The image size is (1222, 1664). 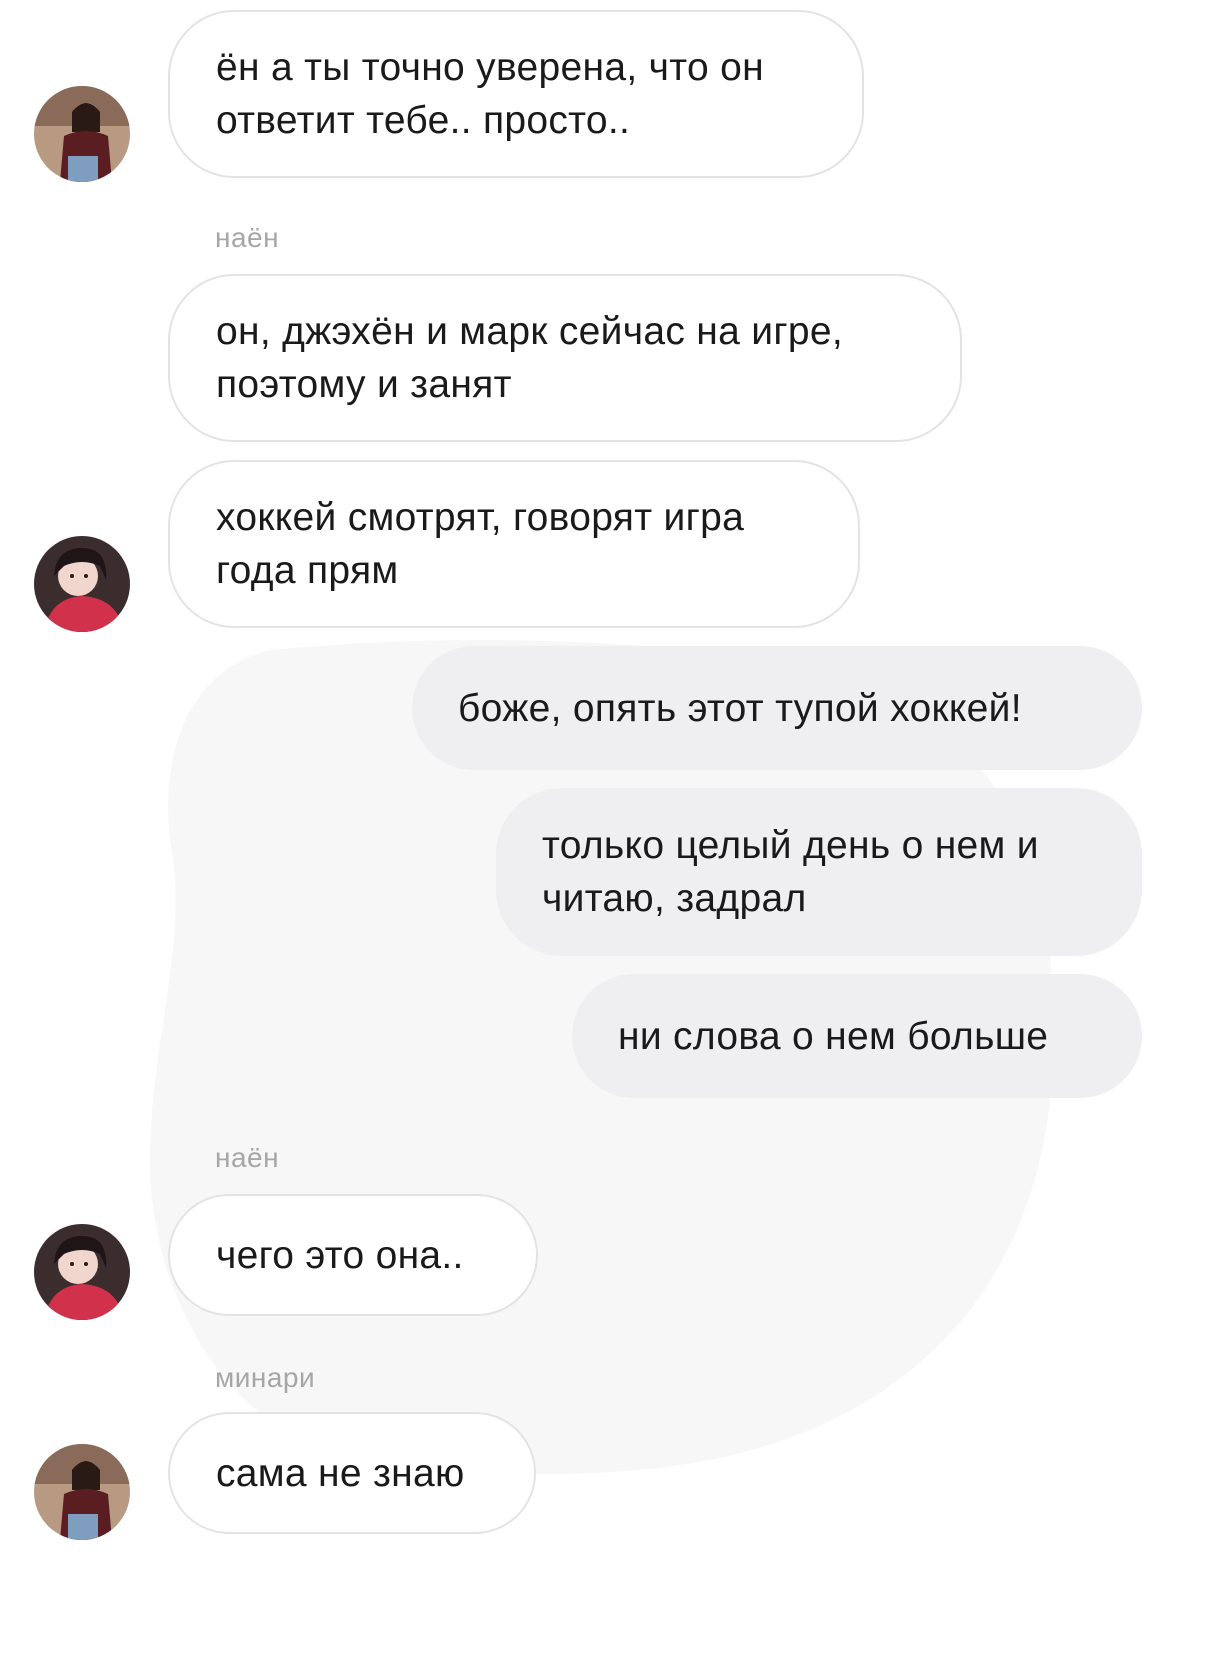 What do you see at coordinates (833, 1036) in the screenshot?
I see `message-text: ни слова о нем больше` at bounding box center [833, 1036].